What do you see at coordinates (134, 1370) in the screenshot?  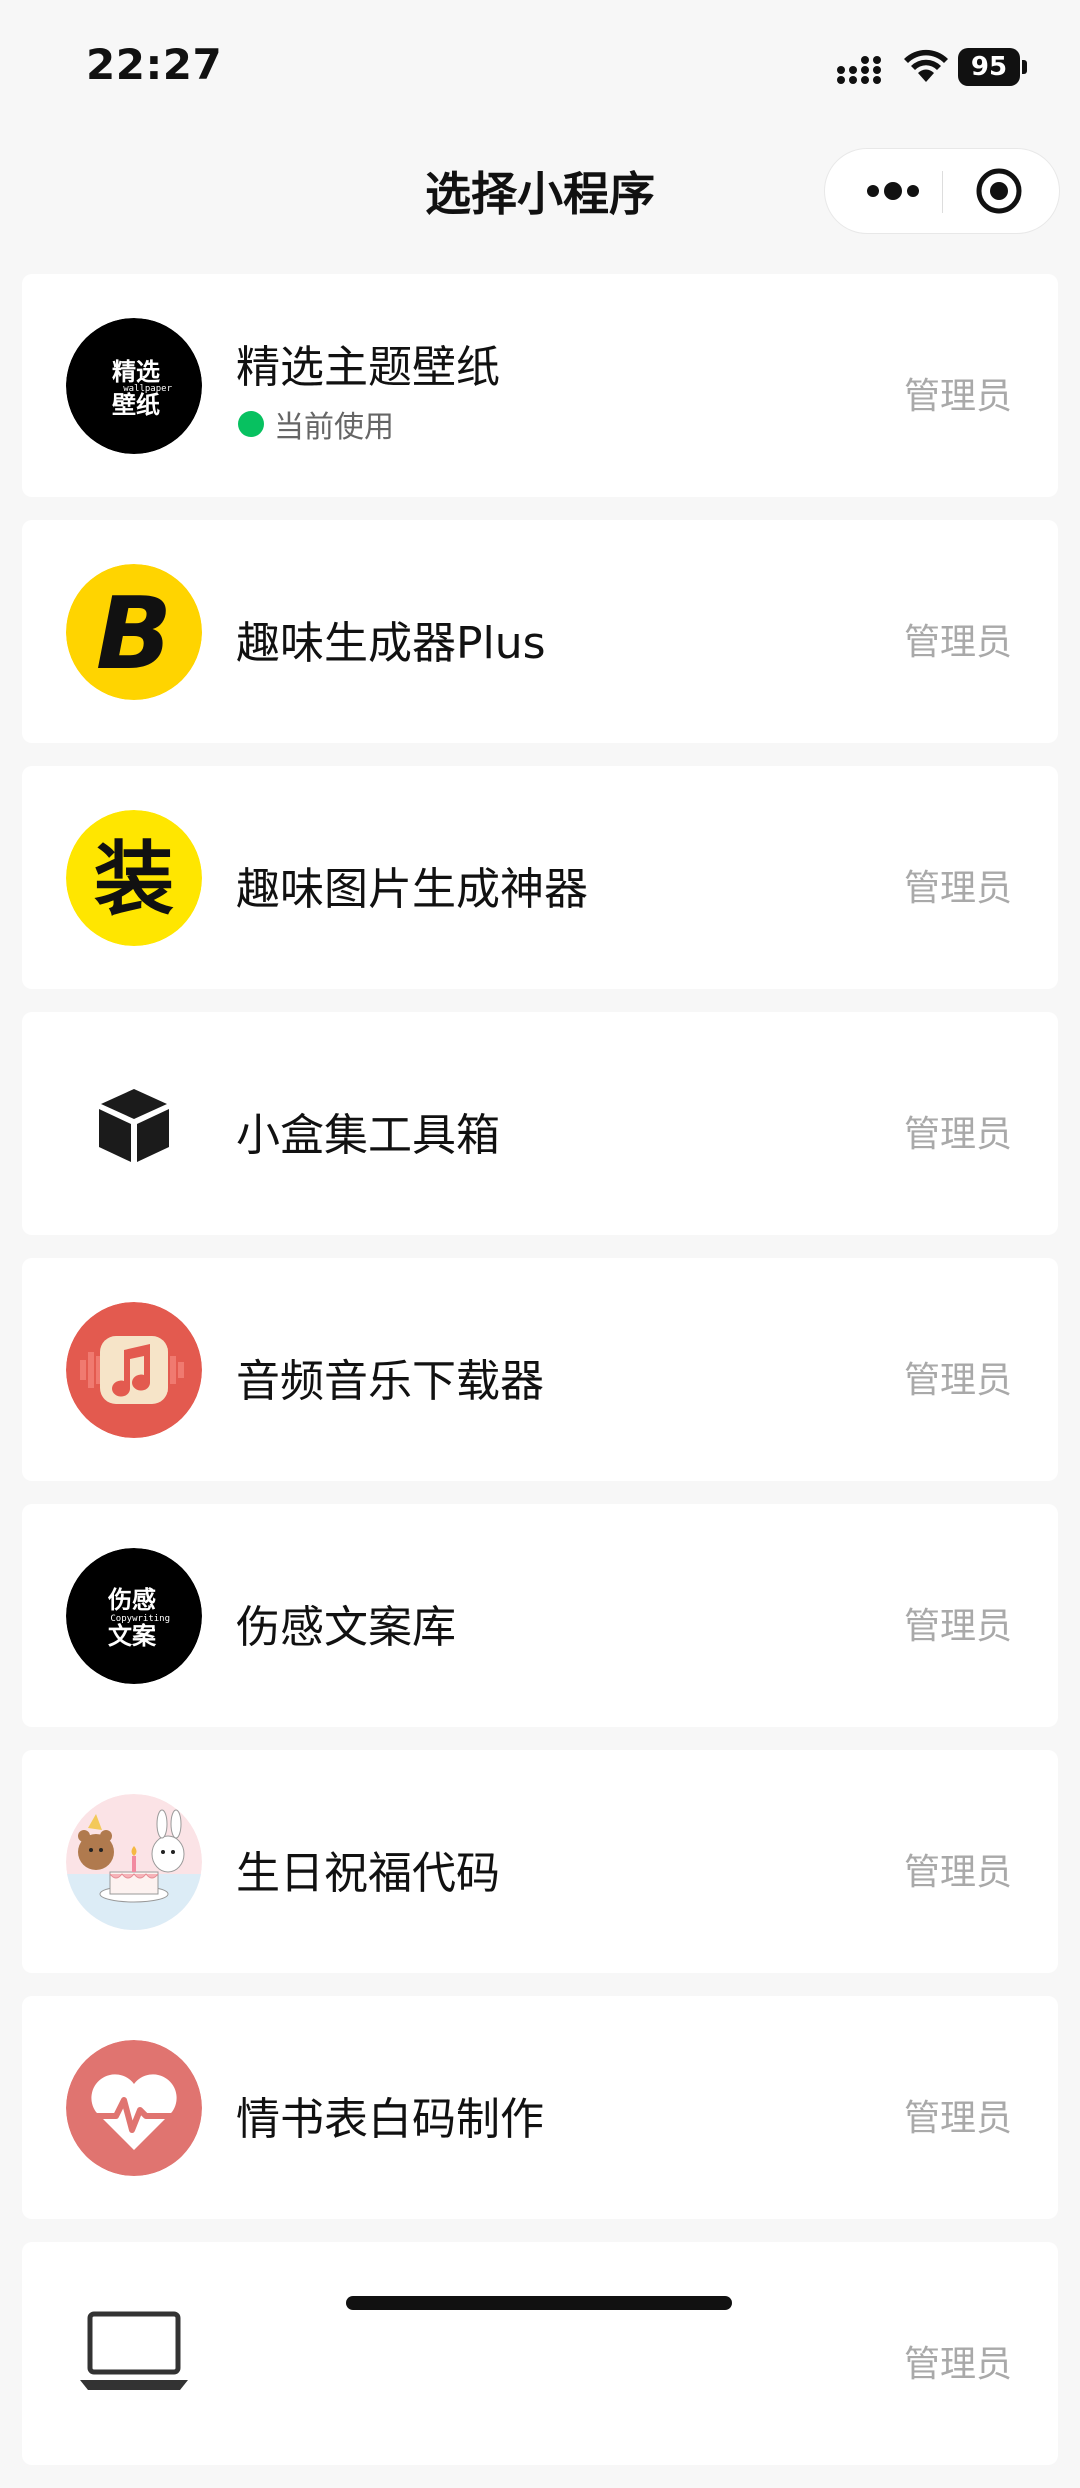 I see `music-note-icon` at bounding box center [134, 1370].